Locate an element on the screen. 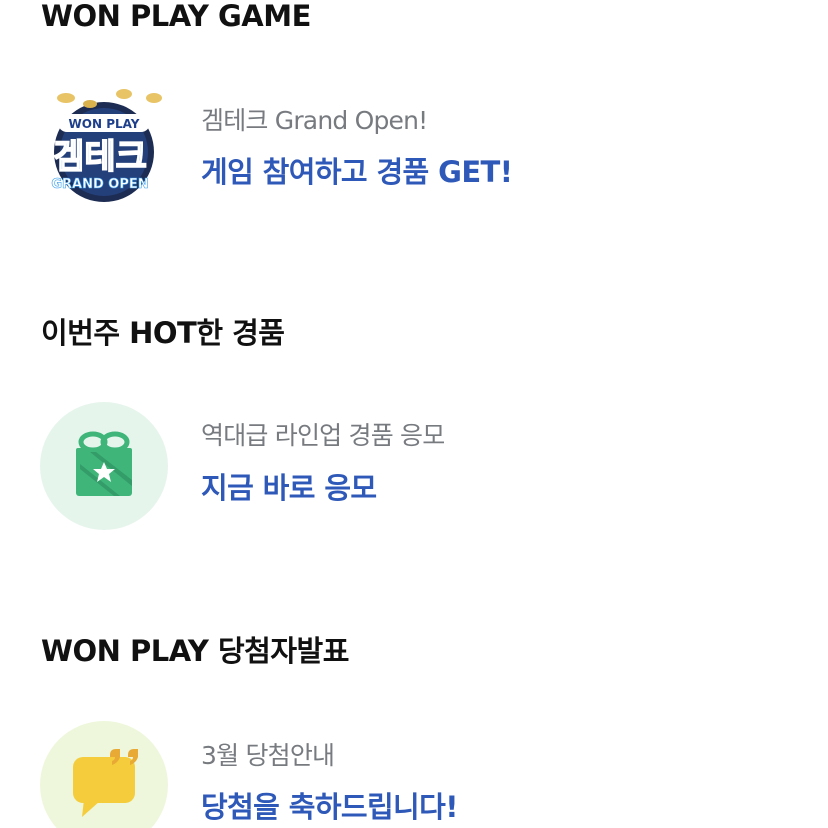 The height and width of the screenshot is (828, 828). section-title-winners: WON PLAY 당첨자발표 is located at coordinates (195, 651).